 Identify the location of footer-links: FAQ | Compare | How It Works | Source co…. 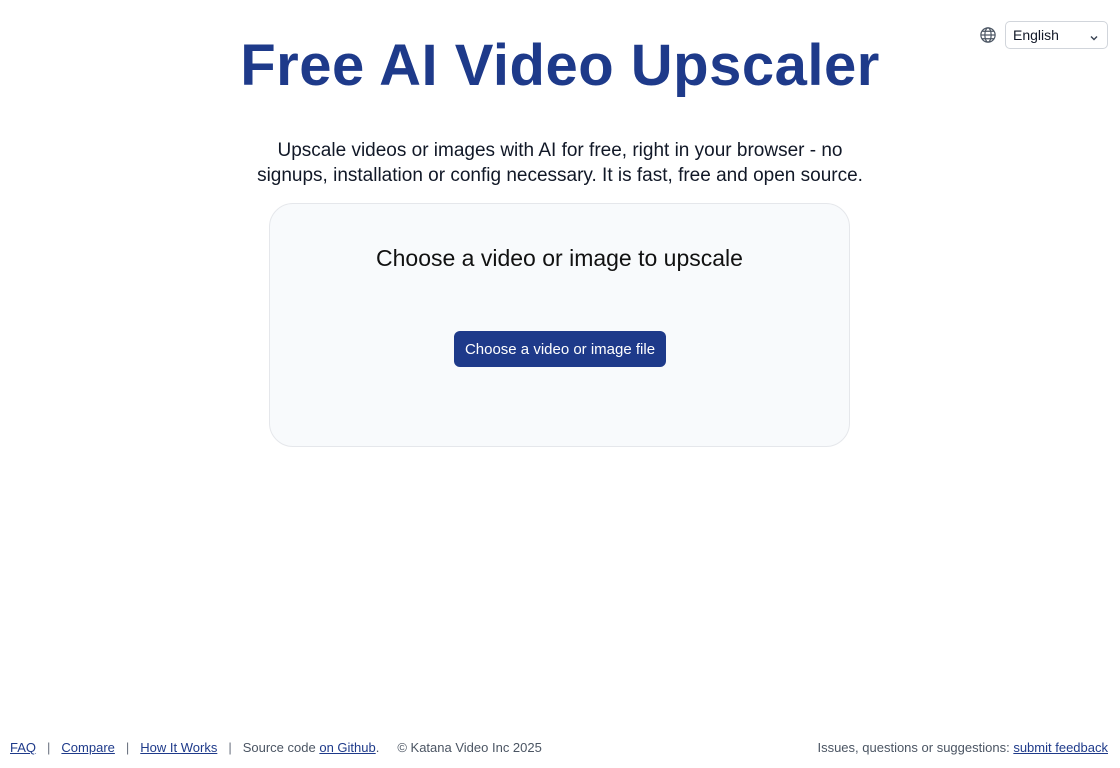
(276, 747).